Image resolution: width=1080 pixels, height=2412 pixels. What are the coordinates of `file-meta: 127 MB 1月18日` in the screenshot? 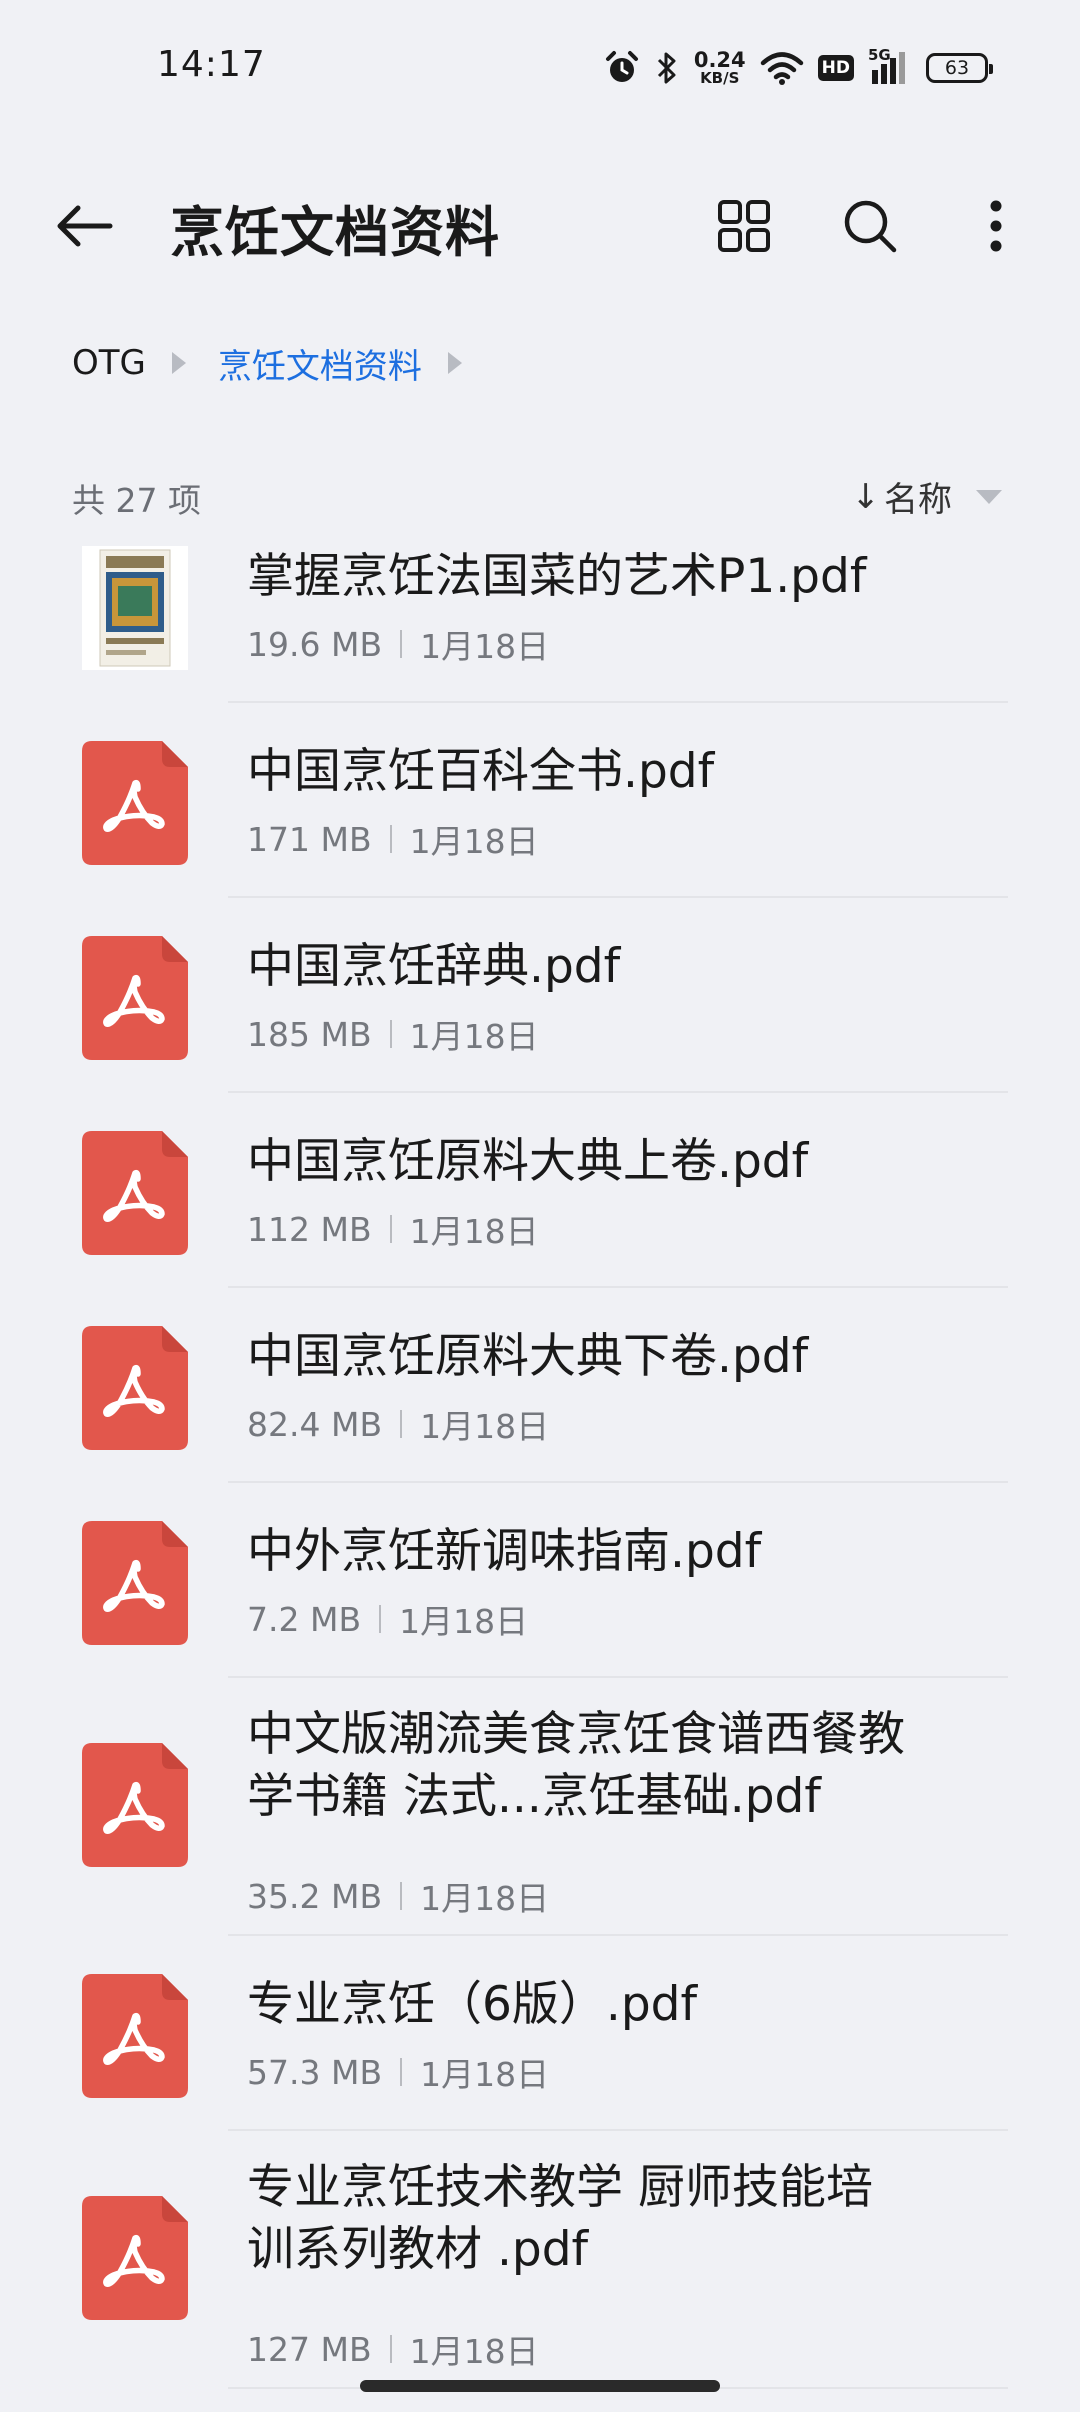 It's located at (393, 2349).